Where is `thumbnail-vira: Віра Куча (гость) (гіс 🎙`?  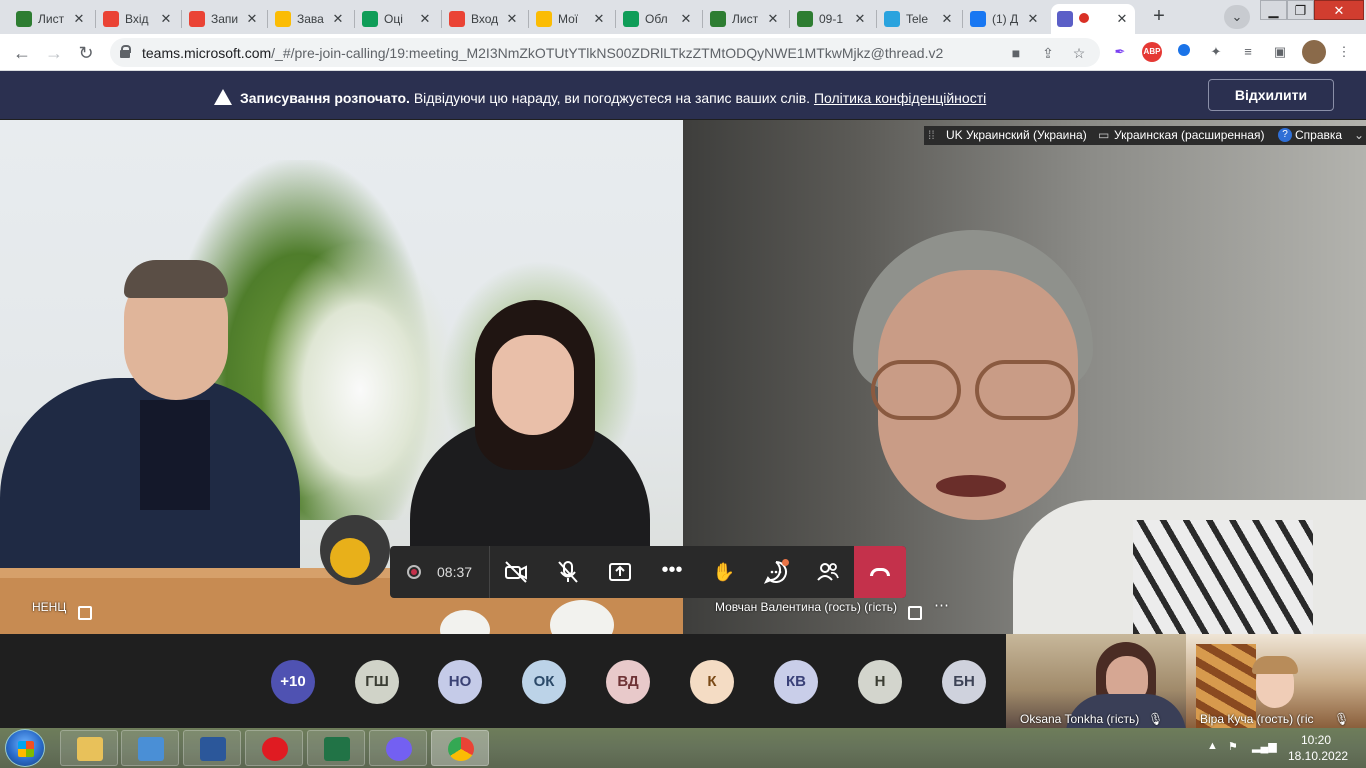
thumbnail-vira: Віра Куча (гость) (гіс 🎙 is located at coordinates (1276, 681).